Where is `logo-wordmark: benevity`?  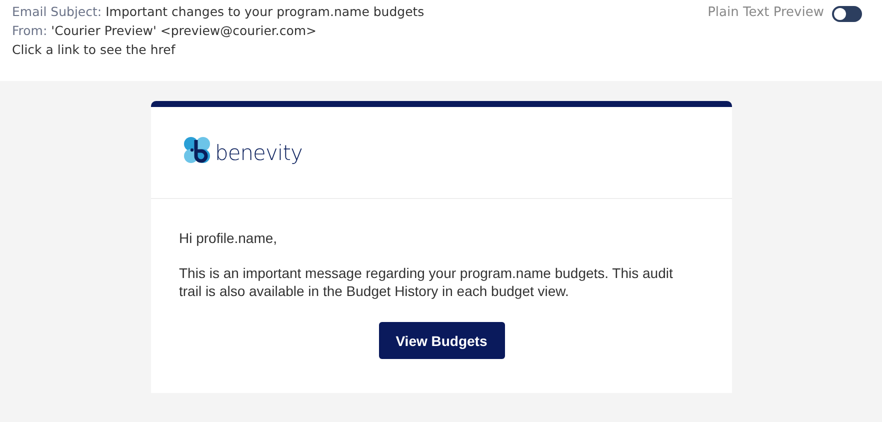 logo-wordmark: benevity is located at coordinates (258, 152).